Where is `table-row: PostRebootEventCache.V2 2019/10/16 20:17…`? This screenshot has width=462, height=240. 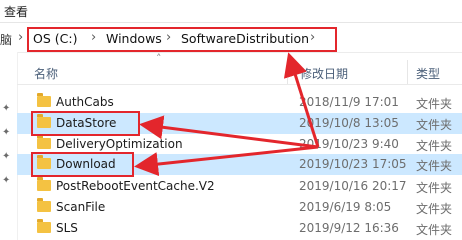 table-row: PostRebootEventCache.V2 2019/10/16 20:17… is located at coordinates (239, 186).